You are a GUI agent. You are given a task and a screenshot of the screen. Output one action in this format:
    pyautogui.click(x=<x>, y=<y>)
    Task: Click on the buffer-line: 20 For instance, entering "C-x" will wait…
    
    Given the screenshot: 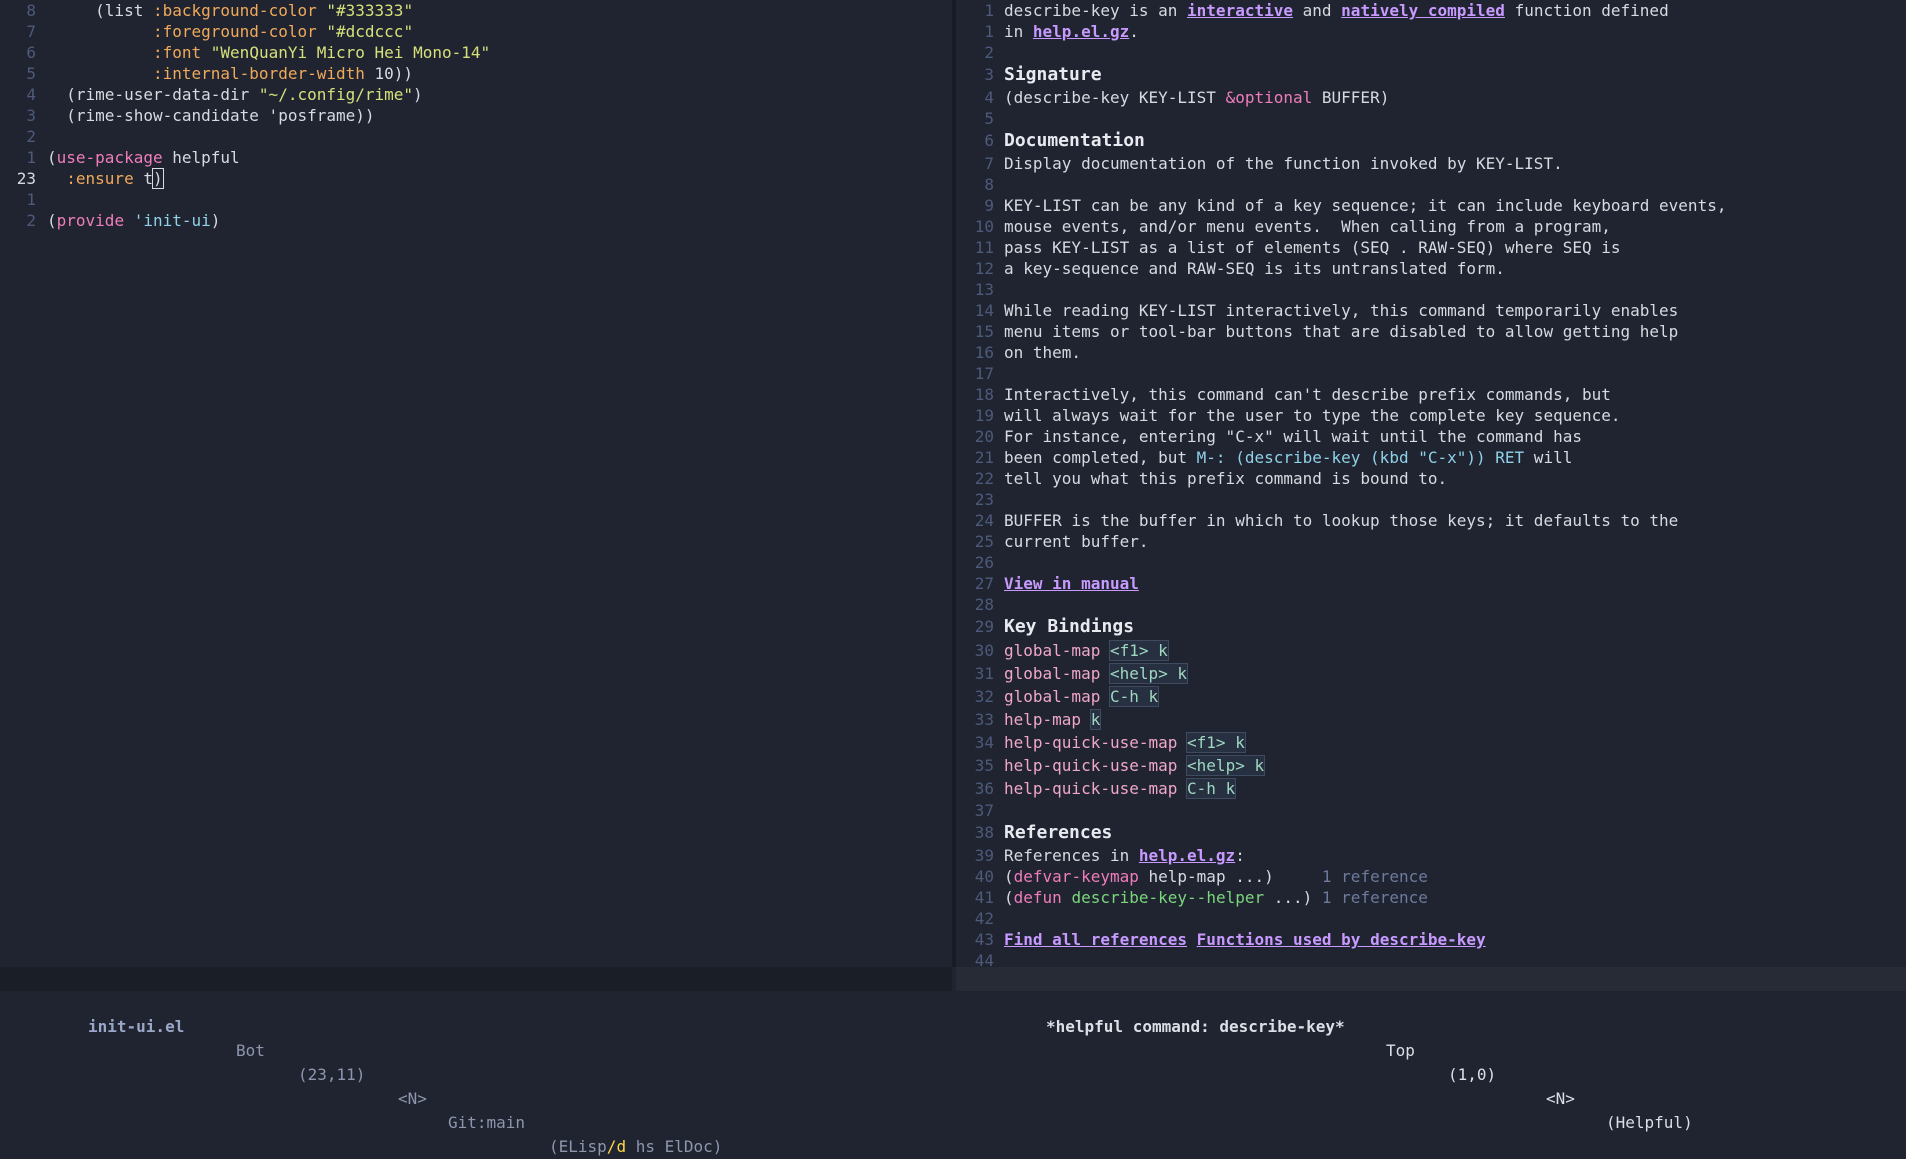 What is the action you would take?
    pyautogui.click(x=1431, y=436)
    